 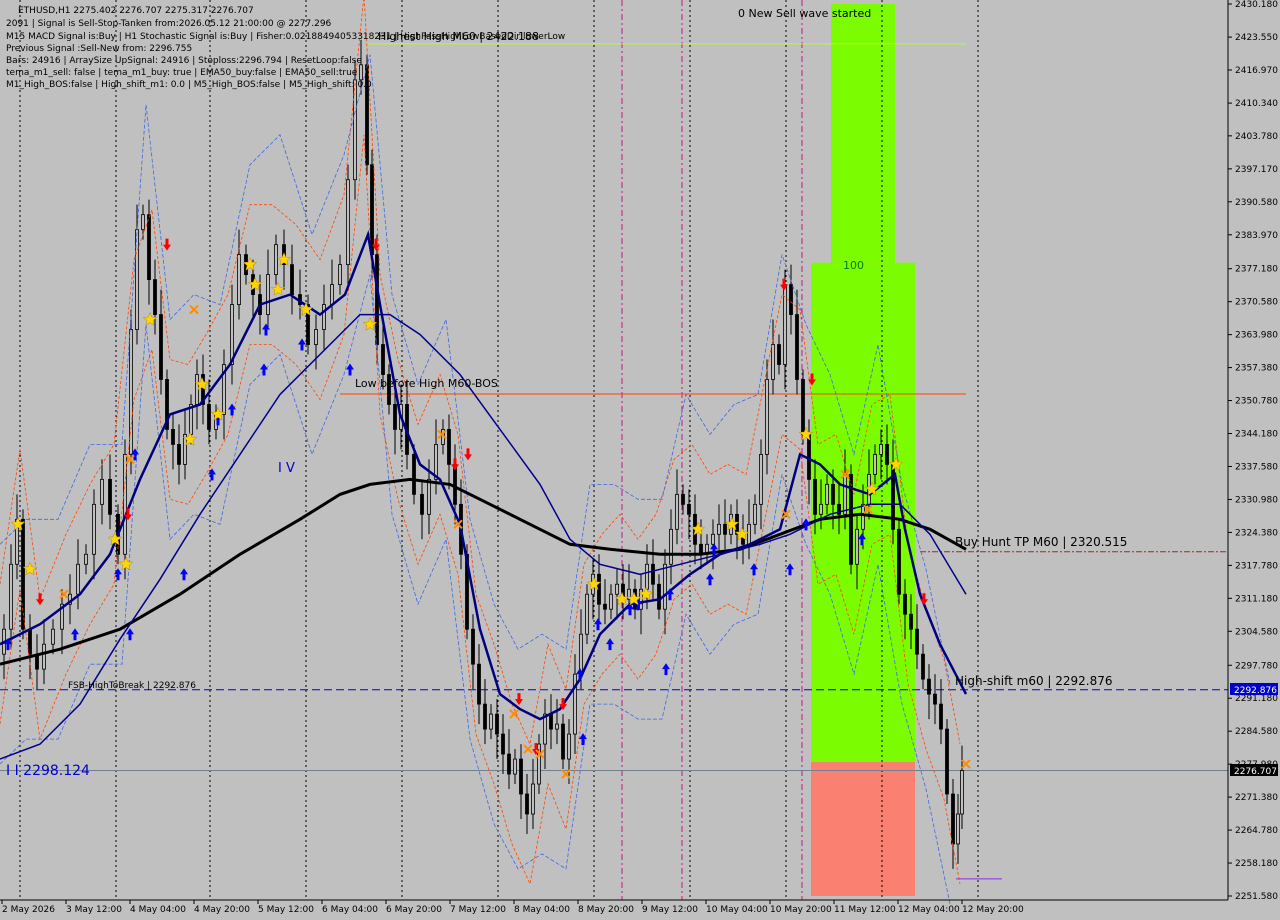 I want to click on y-tick-label: 2390.580, so click(x=1256, y=203).